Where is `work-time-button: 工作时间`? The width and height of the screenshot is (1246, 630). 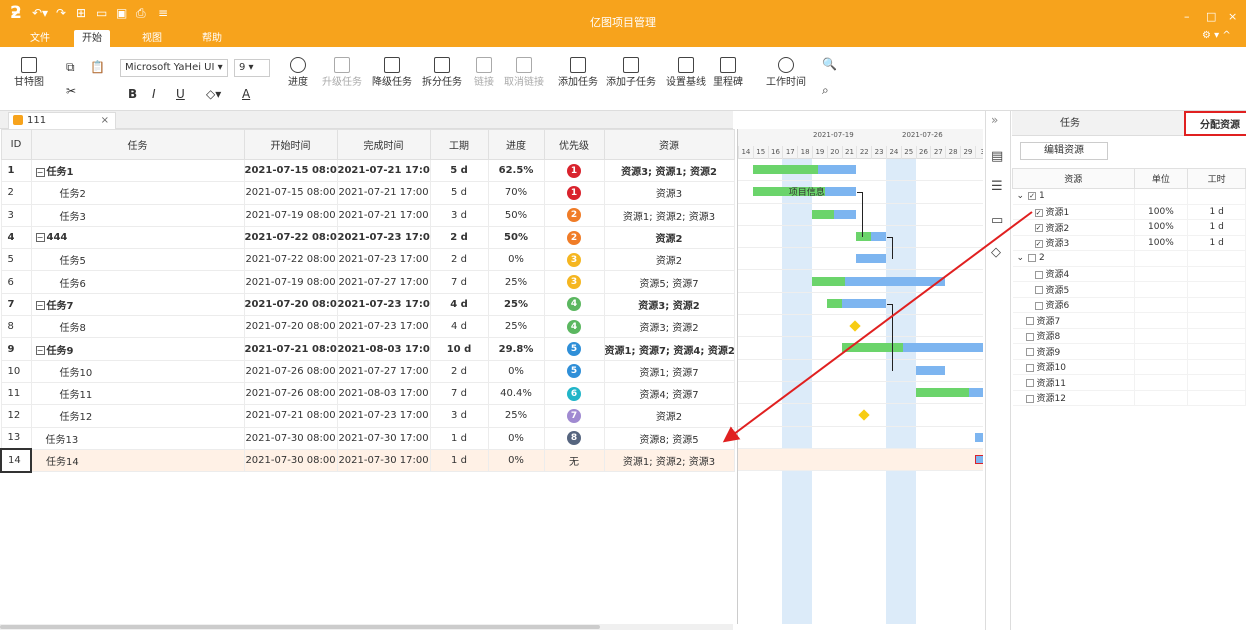
work-time-button: 工作时间 is located at coordinates (786, 72).